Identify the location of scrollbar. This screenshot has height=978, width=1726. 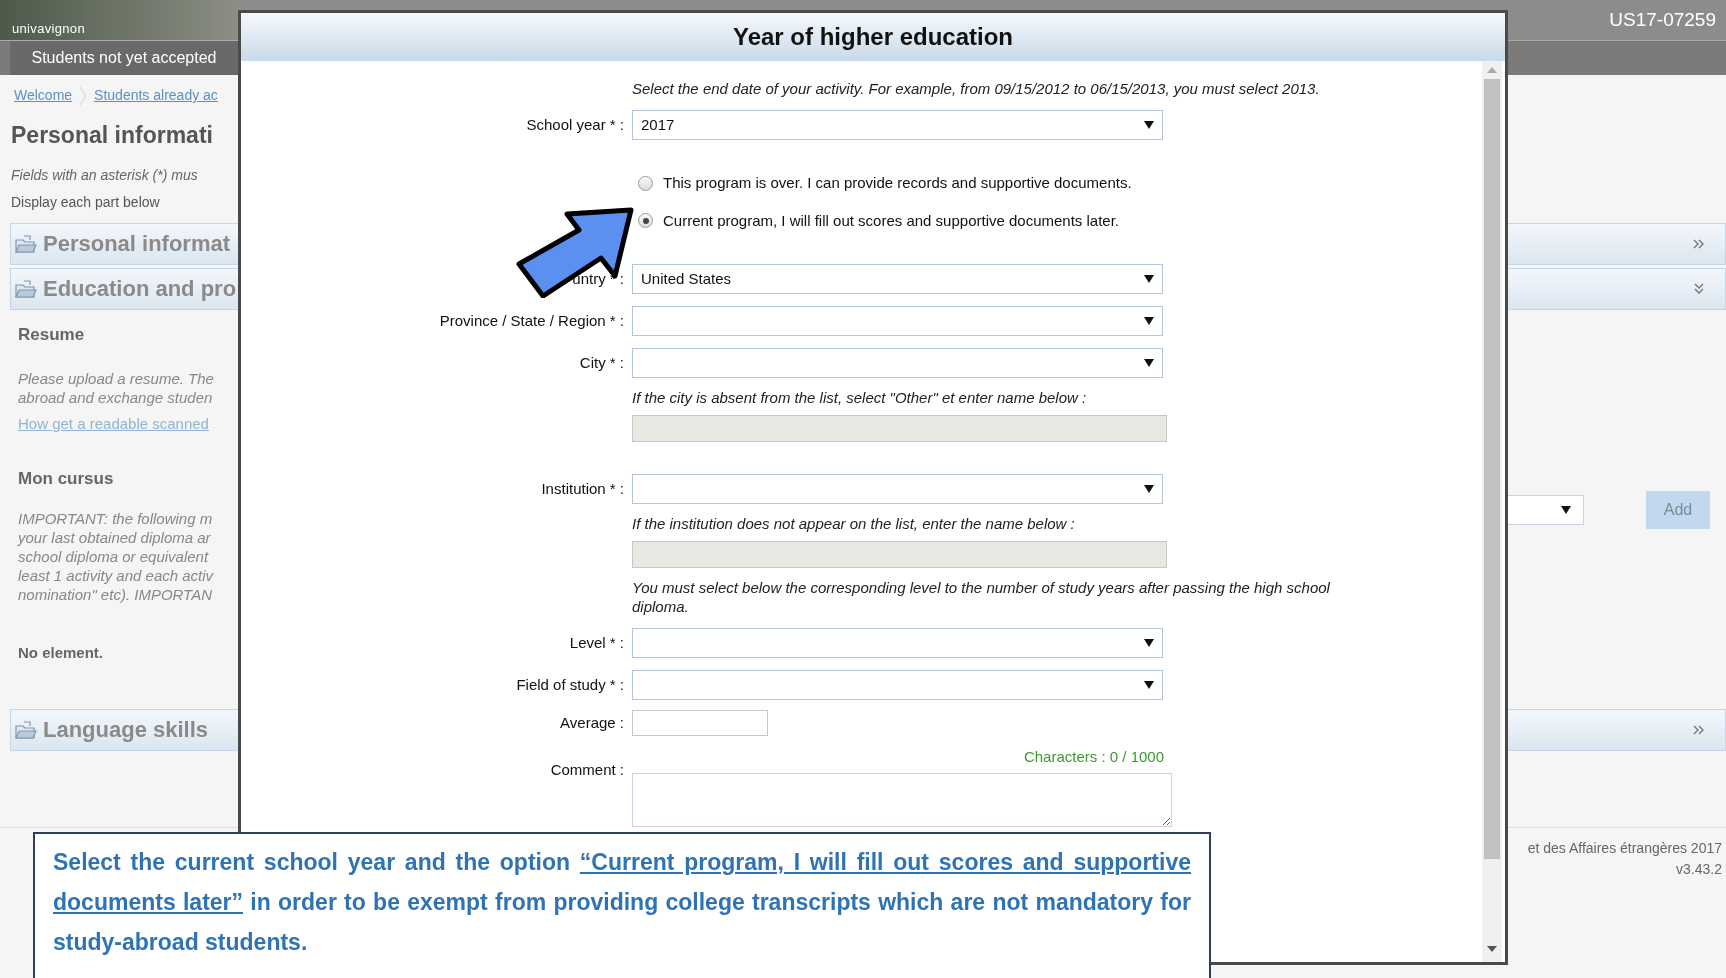
(1492, 511).